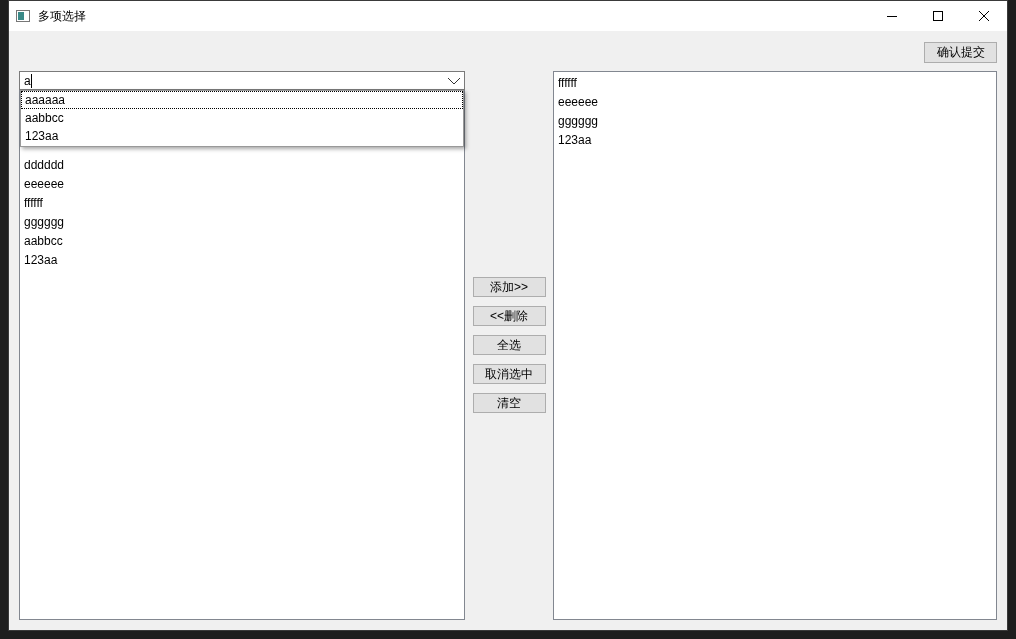 The width and height of the screenshot is (1016, 639). What do you see at coordinates (242, 136) in the screenshot?
I see `completion-item: 123aa` at bounding box center [242, 136].